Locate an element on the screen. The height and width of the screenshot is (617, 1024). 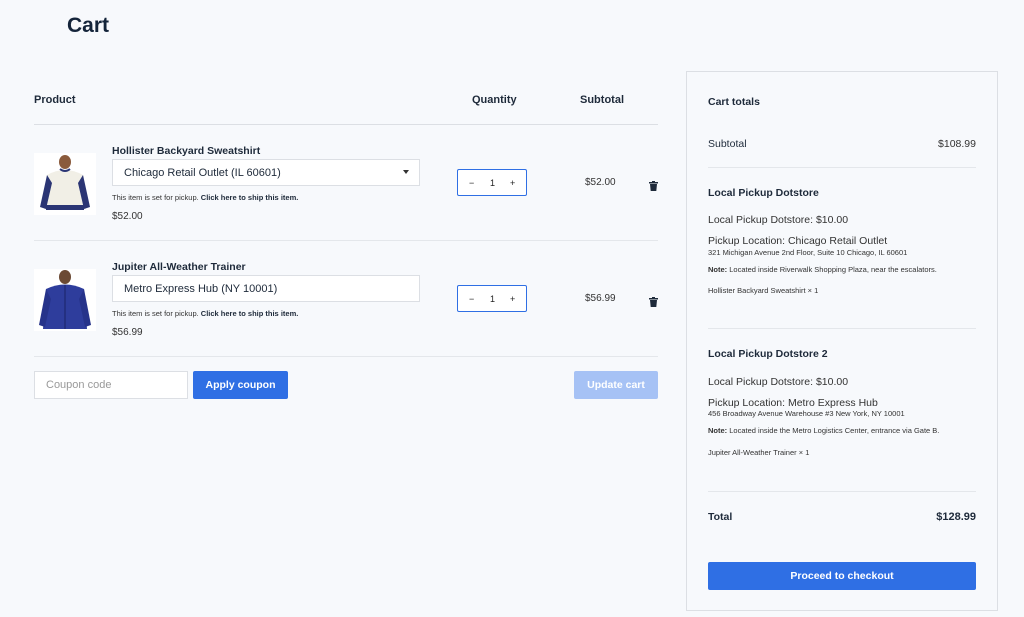
header-product: Product is located at coordinates (55, 100).